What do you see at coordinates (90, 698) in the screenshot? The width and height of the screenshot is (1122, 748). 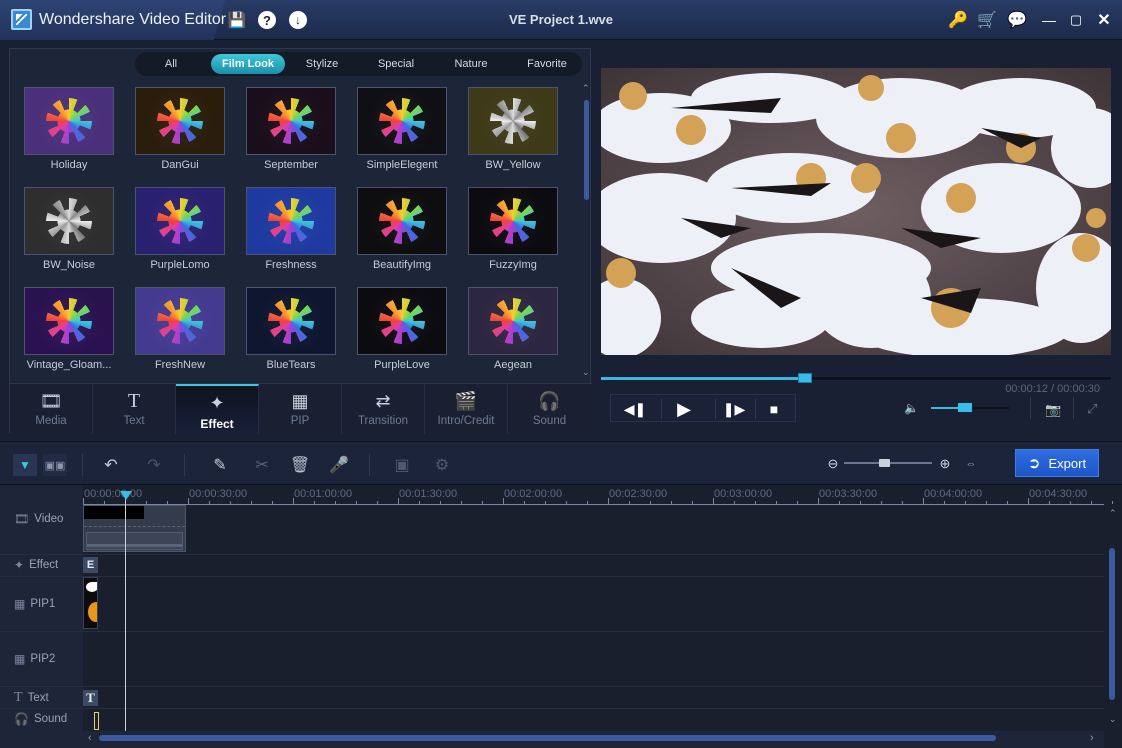 I see `text-clip: T` at bounding box center [90, 698].